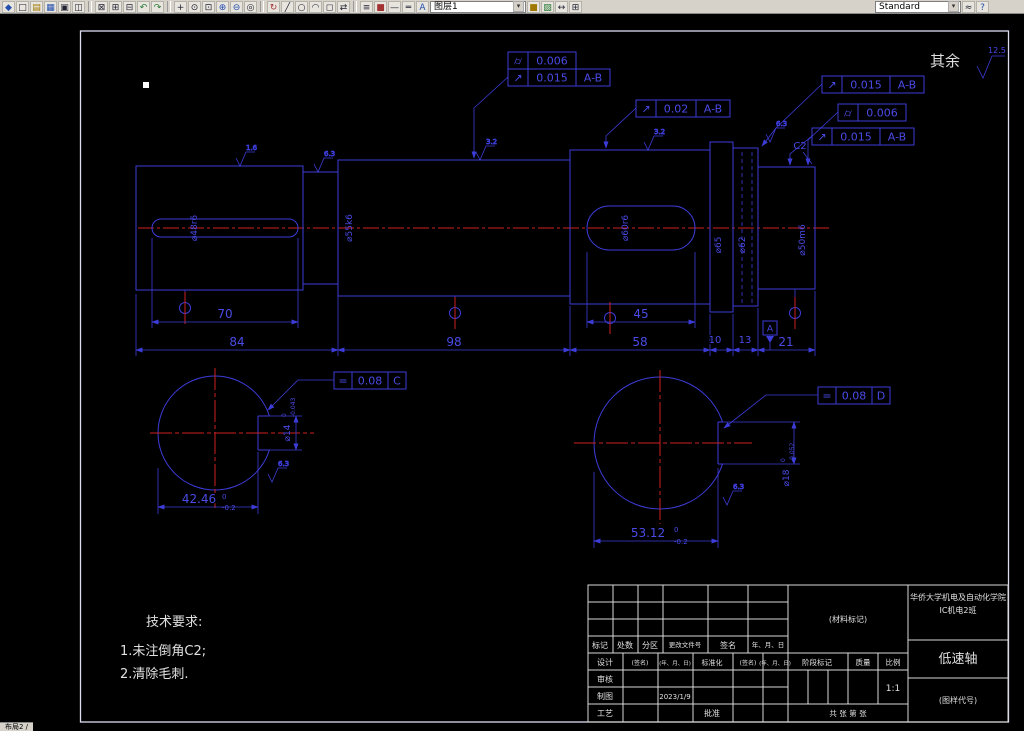 This screenshot has height=731, width=1024. Describe the element at coordinates (236, 342) in the screenshot. I see `dim-84: 84` at that location.